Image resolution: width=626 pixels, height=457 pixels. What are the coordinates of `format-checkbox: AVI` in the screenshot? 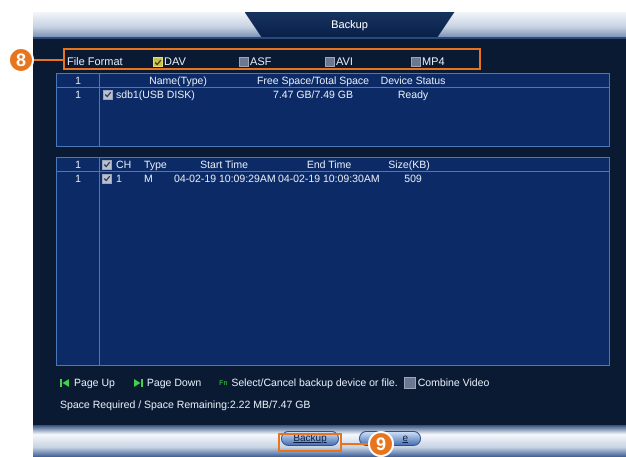 It's located at (368, 62).